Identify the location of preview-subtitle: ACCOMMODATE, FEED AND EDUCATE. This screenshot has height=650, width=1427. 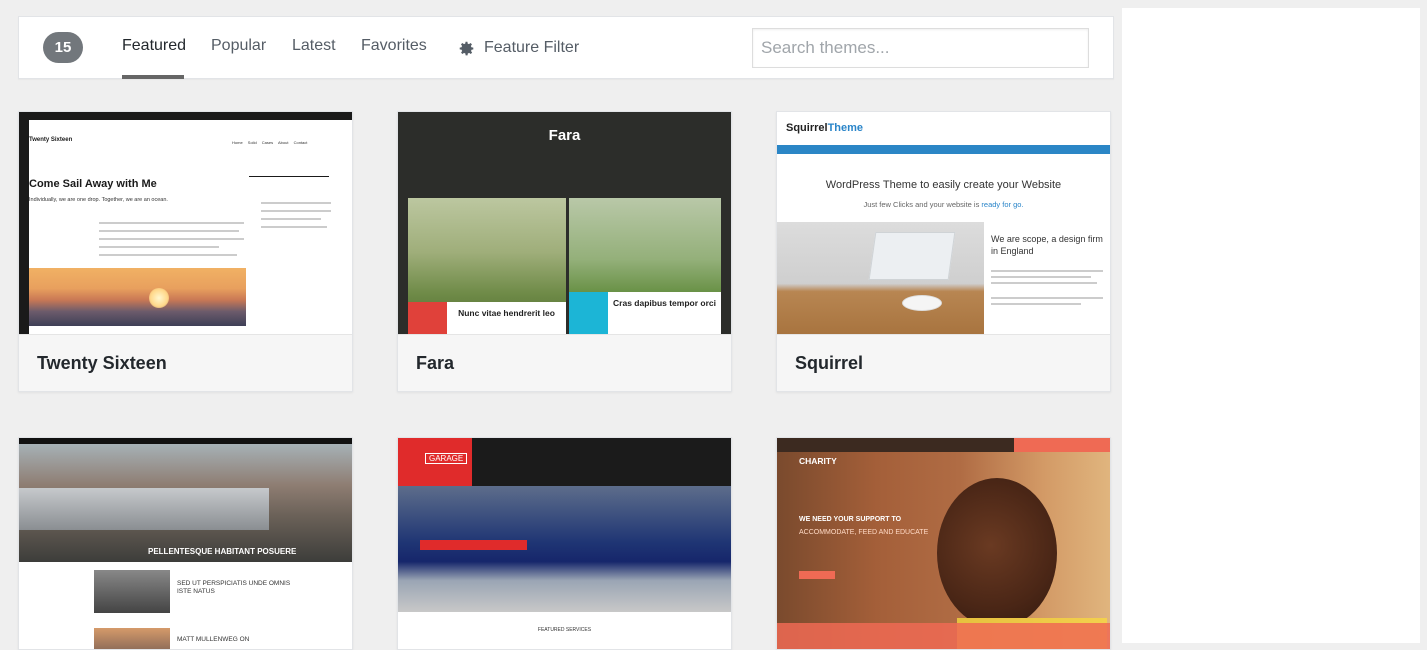
(864, 532).